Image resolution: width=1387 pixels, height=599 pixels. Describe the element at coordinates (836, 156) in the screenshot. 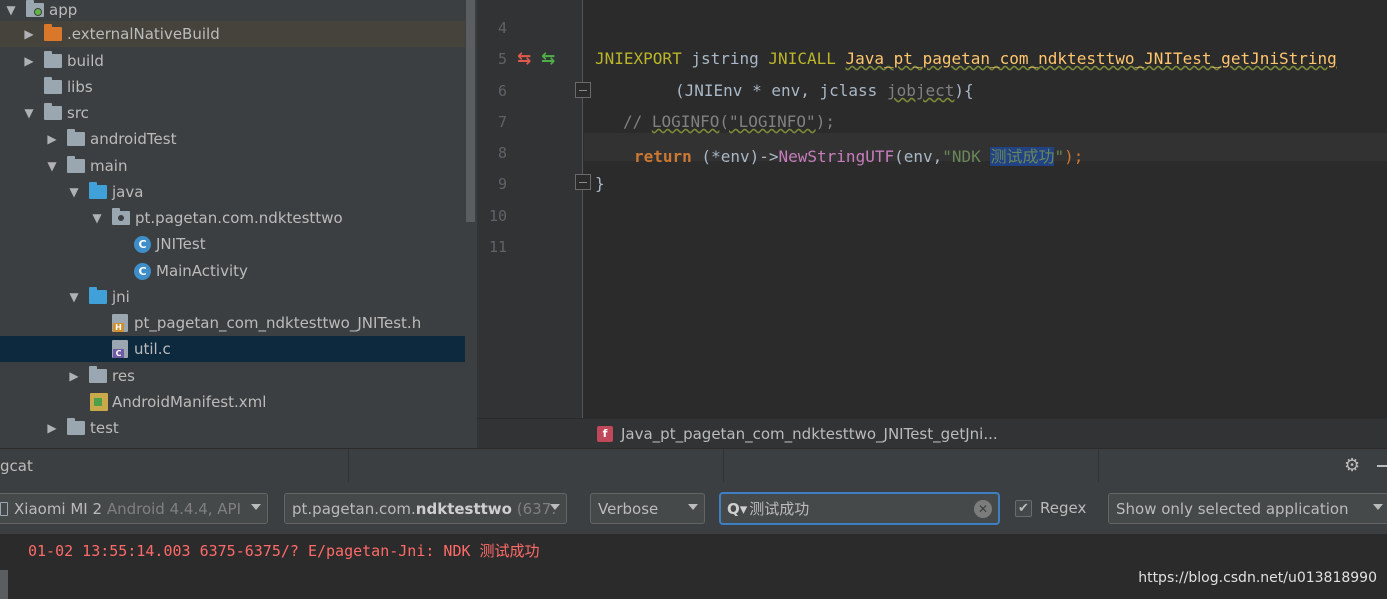

I see `code-token: NewStringUTF` at that location.